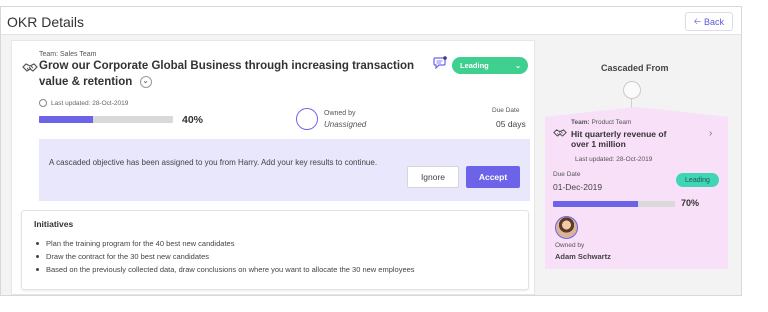  What do you see at coordinates (490, 65) in the screenshot?
I see `status-dropdown: Leading ⌄` at bounding box center [490, 65].